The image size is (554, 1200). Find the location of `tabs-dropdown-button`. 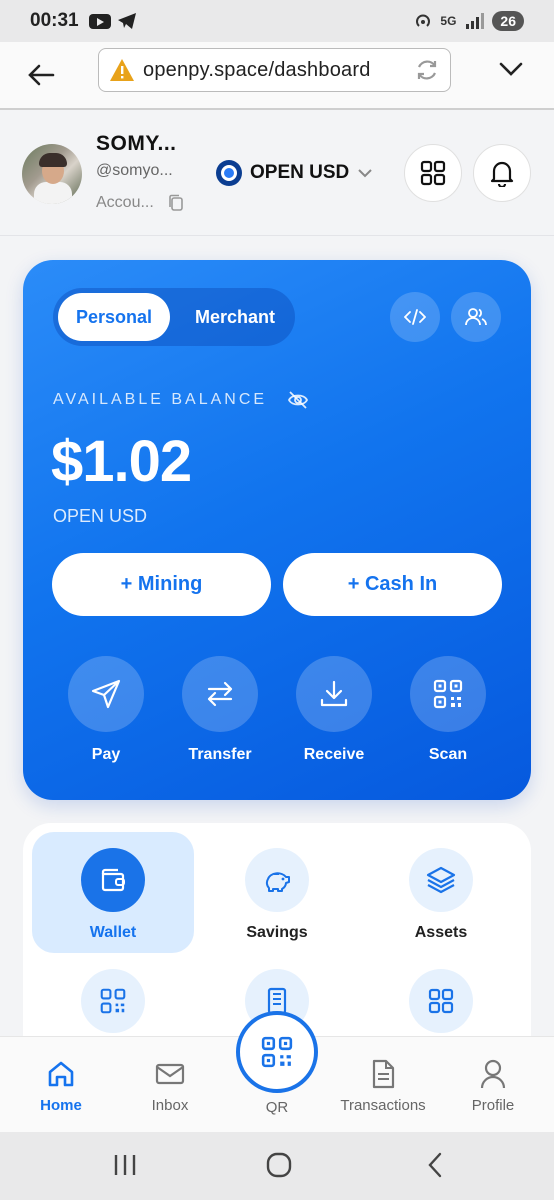

tabs-dropdown-button is located at coordinates (511, 71).